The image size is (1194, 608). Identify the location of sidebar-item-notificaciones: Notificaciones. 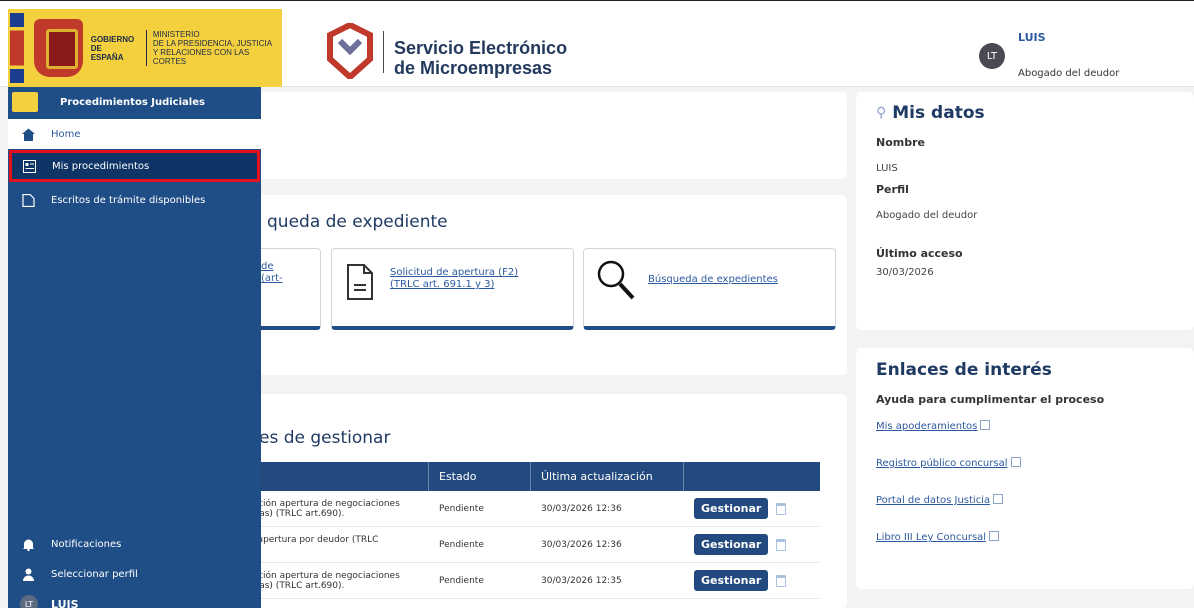
(134, 544).